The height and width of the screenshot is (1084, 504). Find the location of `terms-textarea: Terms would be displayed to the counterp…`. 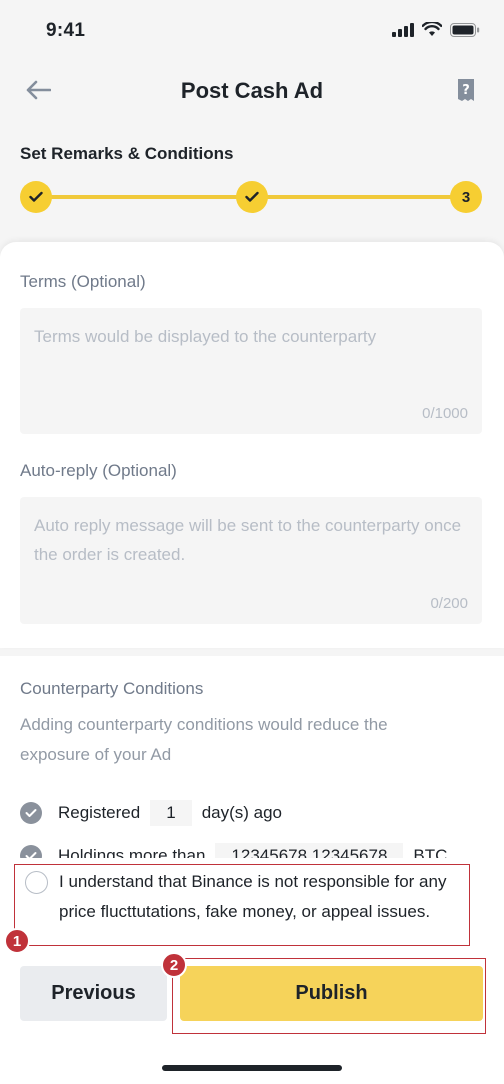

terms-textarea: Terms would be displayed to the counterp… is located at coordinates (251, 371).